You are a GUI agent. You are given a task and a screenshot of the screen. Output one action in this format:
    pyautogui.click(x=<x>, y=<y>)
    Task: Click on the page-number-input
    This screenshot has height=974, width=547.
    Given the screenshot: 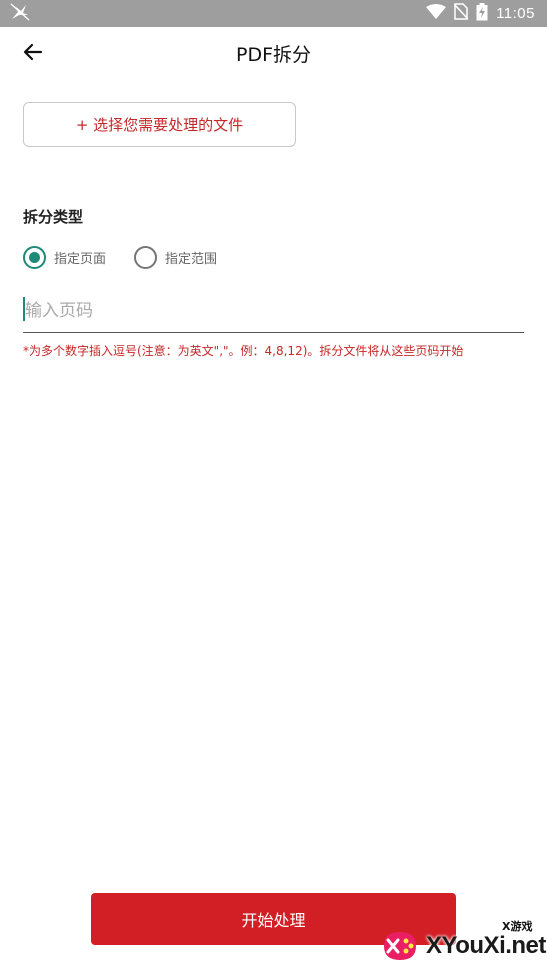 What is the action you would take?
    pyautogui.click(x=273, y=311)
    